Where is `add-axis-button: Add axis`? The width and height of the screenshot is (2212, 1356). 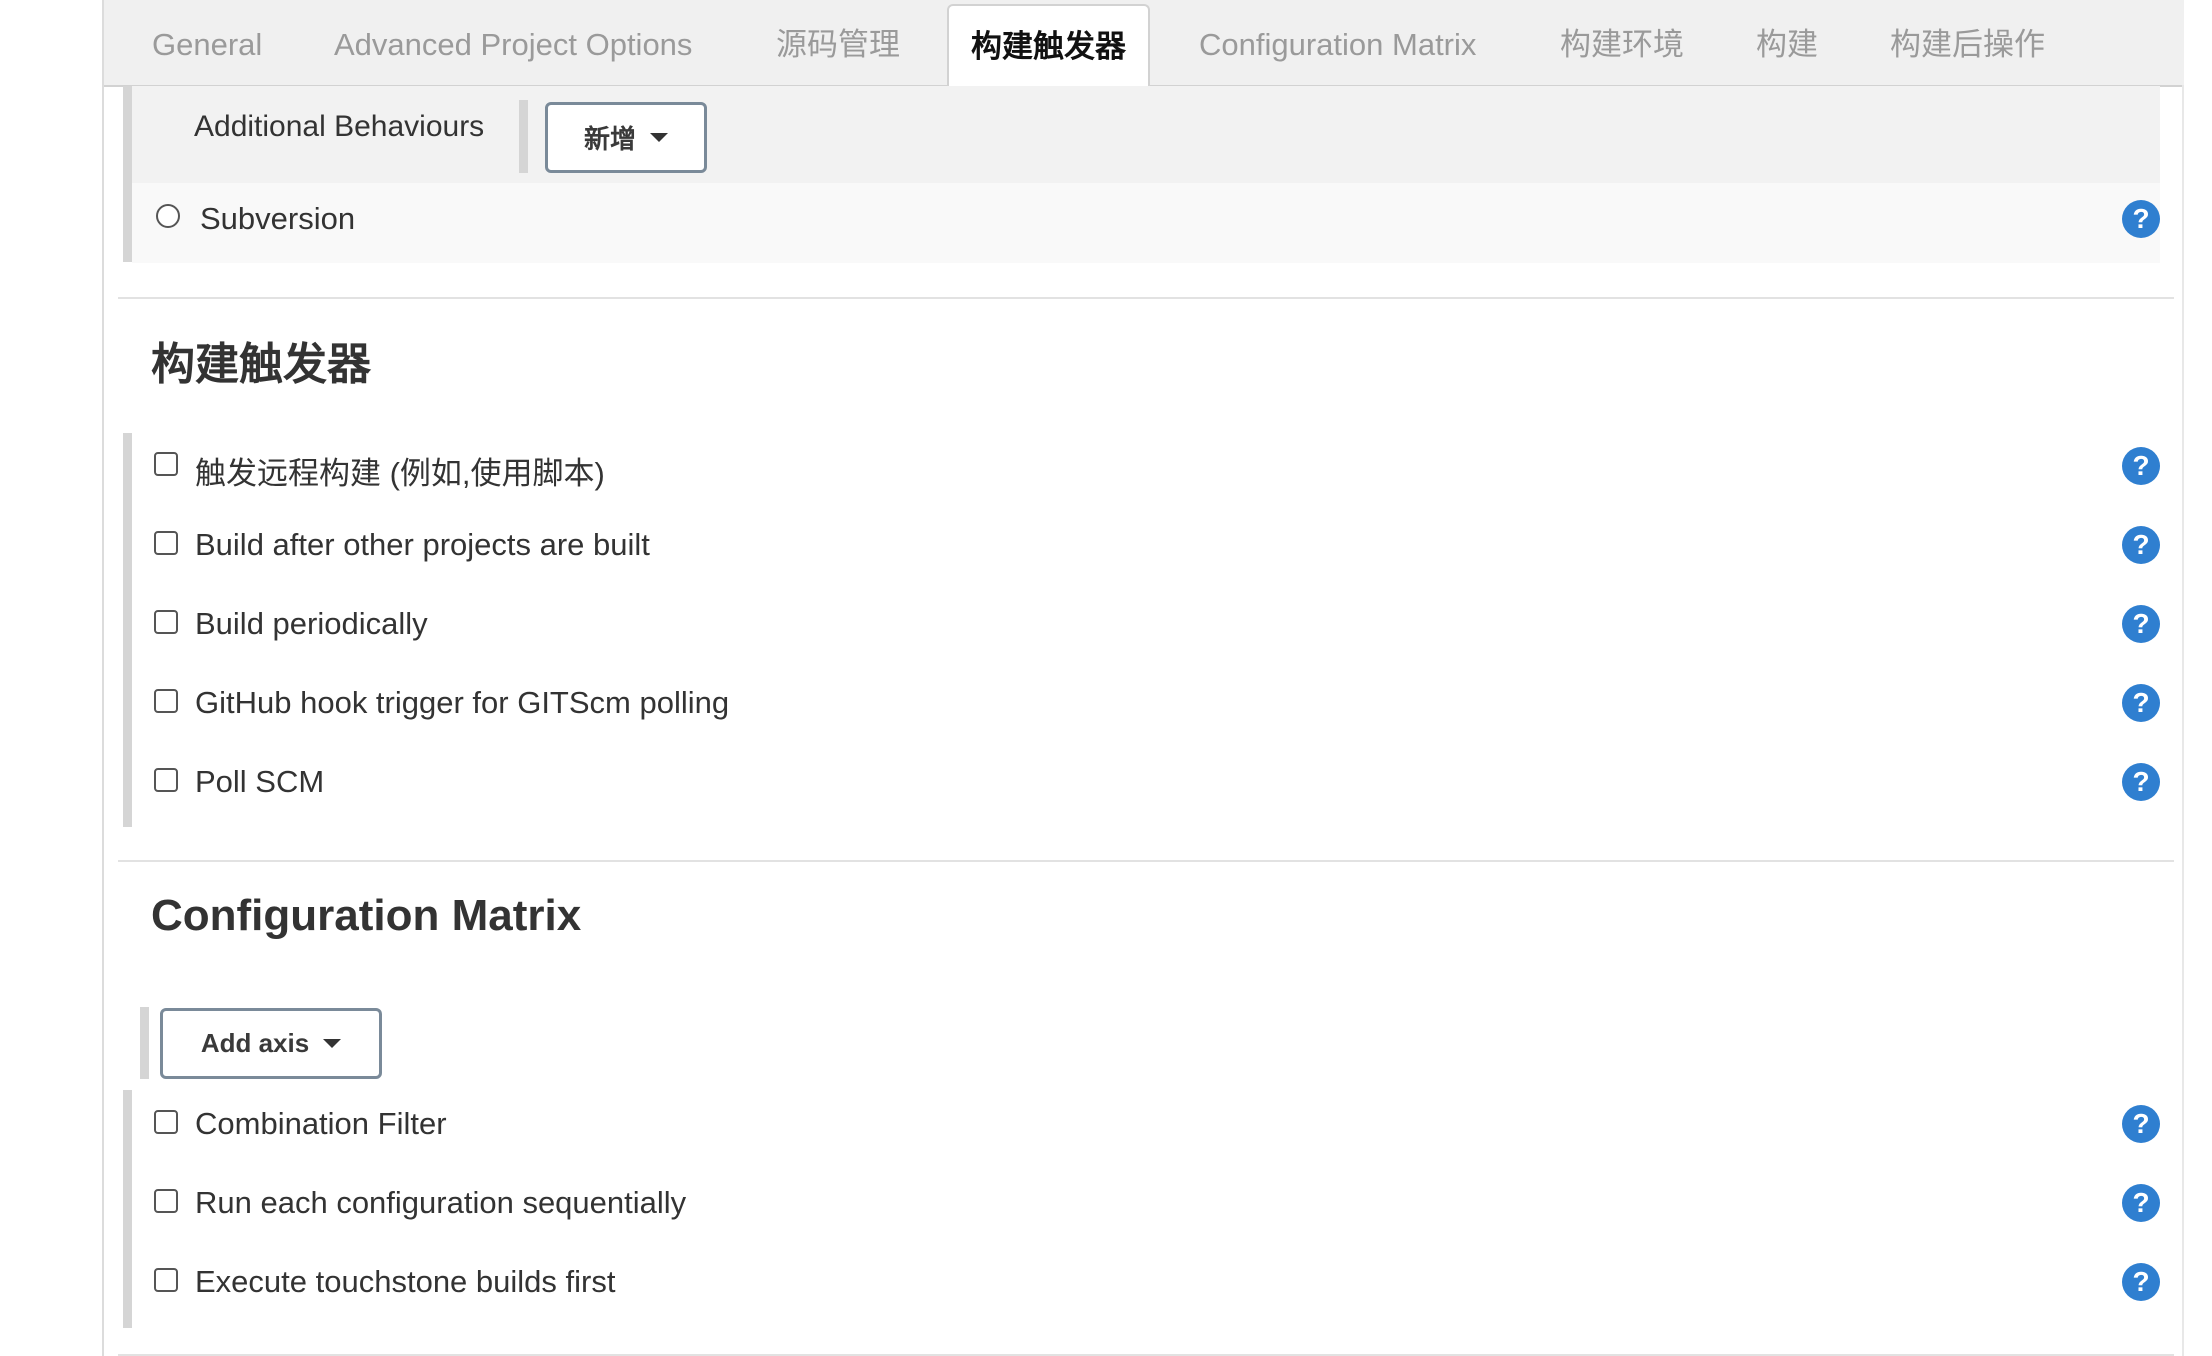
add-axis-button: Add axis is located at coordinates (271, 1043).